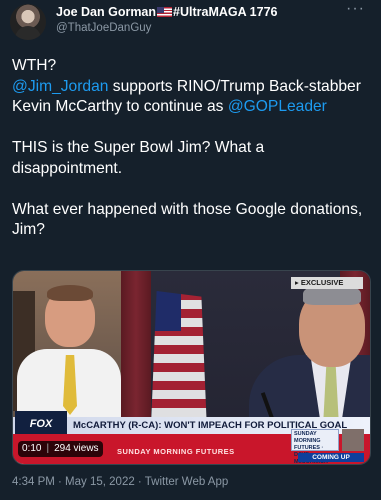  What do you see at coordinates (120, 482) in the screenshot?
I see `tweet-timestamp: 4:34 PM · May 15, 2022 · Twitter Web App` at bounding box center [120, 482].